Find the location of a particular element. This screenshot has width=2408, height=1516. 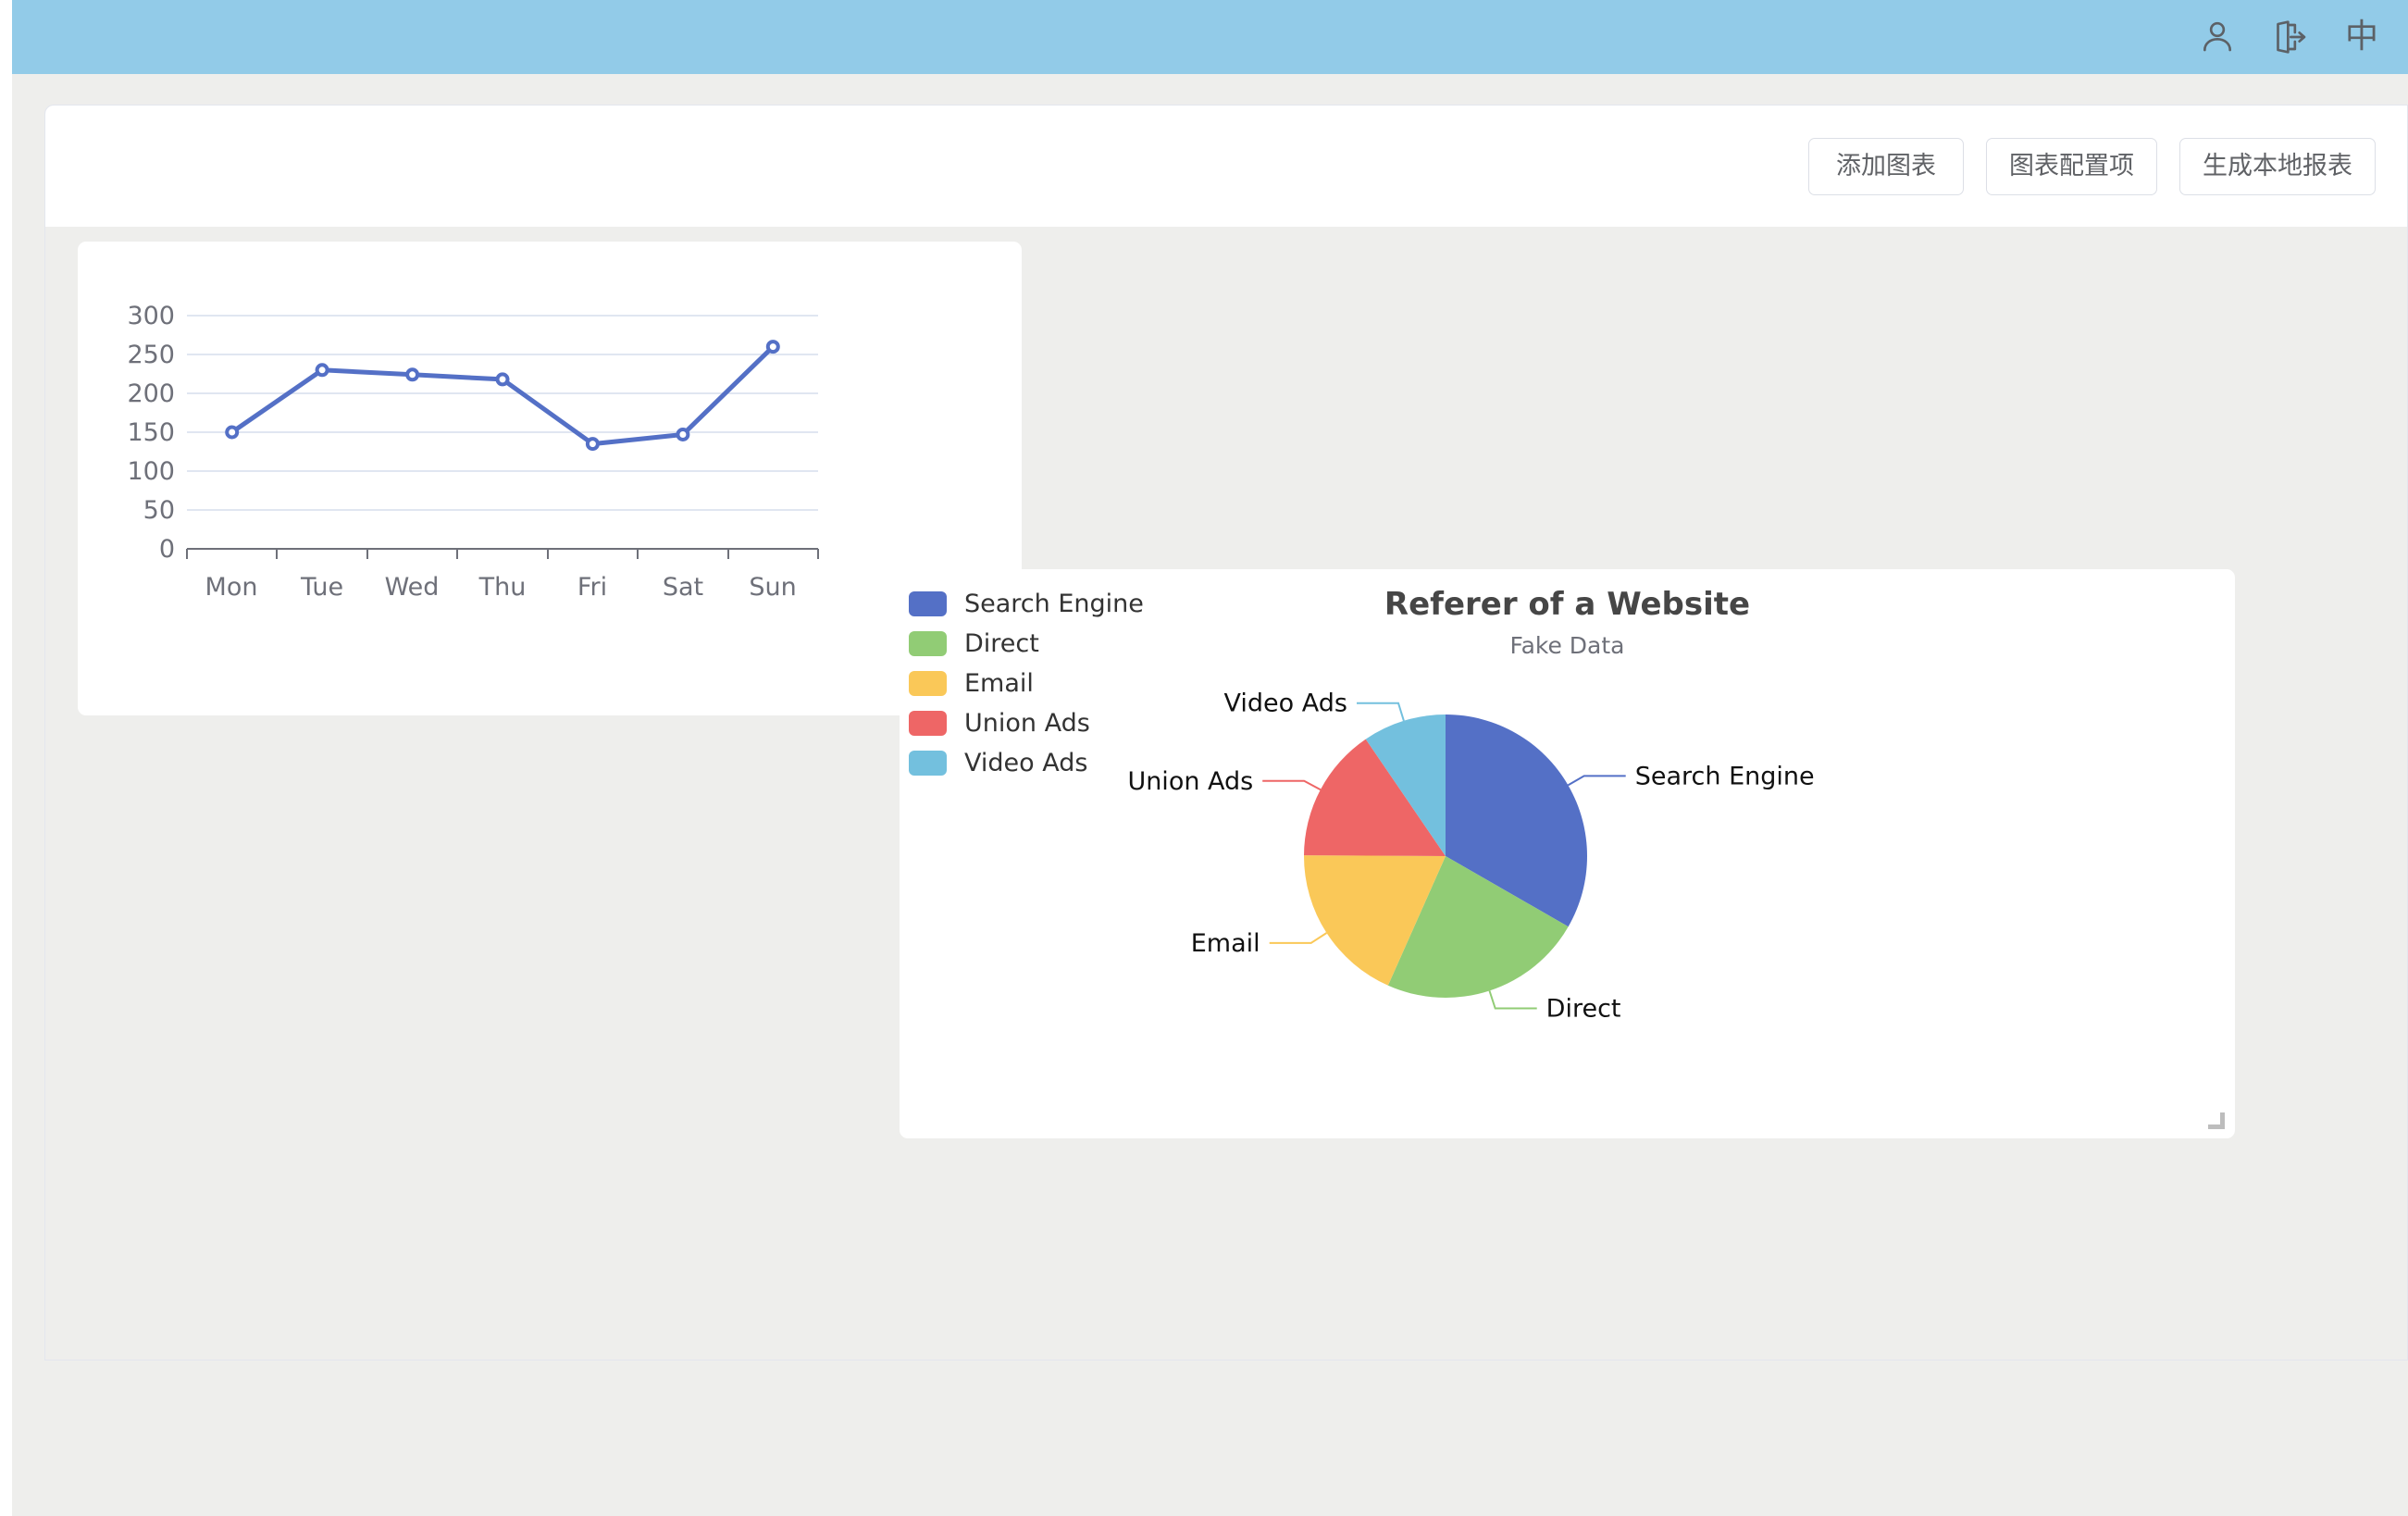

x-tick-label: Sat is located at coordinates (683, 587).